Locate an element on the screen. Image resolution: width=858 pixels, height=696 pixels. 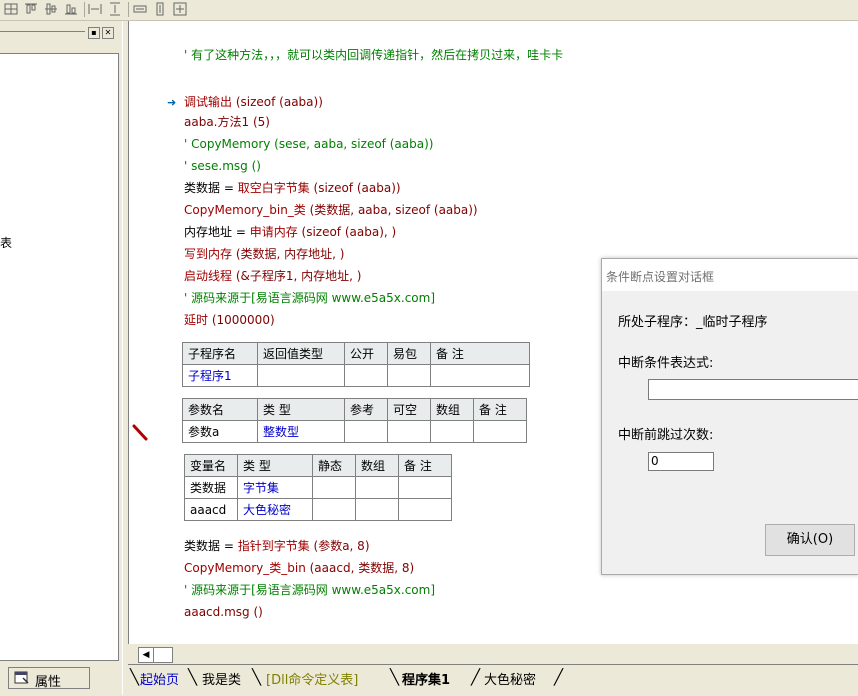
code-line-msg: aaacd.msg () is located at coordinates (223, 612).